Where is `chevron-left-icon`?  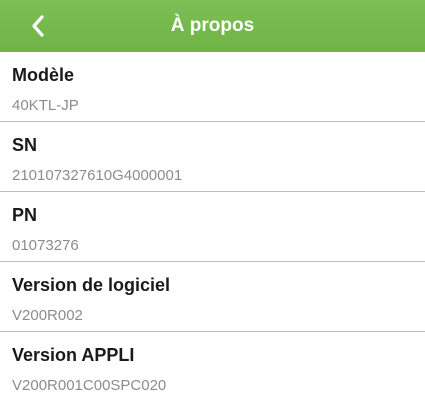 chevron-left-icon is located at coordinates (38, 26).